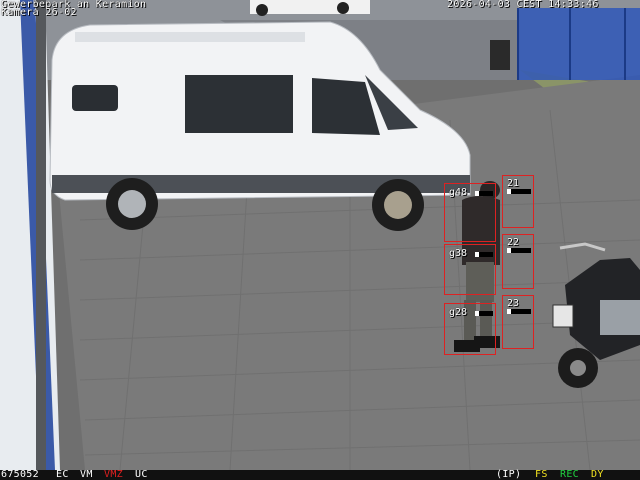 Image resolution: width=640 pixels, height=480 pixels. Describe the element at coordinates (597, 474) in the screenshot. I see `flag-dy: DY` at that location.